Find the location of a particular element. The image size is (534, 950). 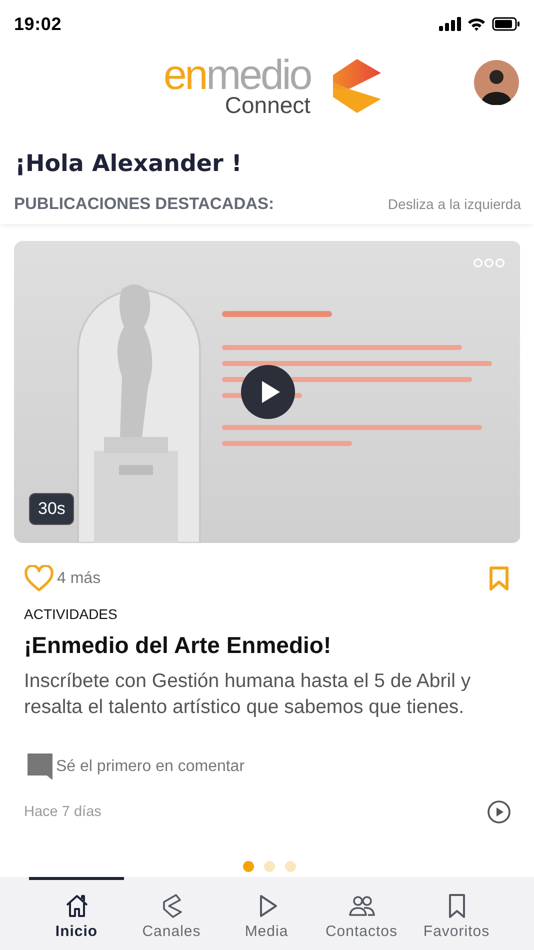

post-title: ¡Enmedio del Arte Enmedio! is located at coordinates (178, 645).